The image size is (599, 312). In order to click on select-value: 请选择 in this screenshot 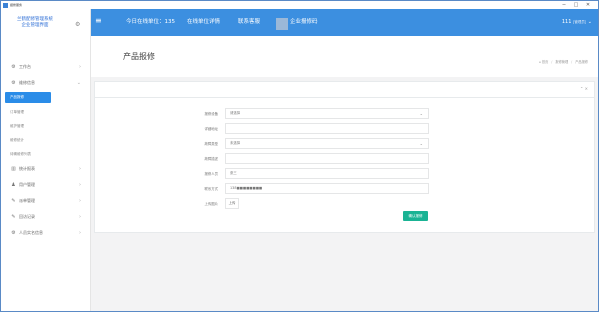, I will do `click(235, 112)`.